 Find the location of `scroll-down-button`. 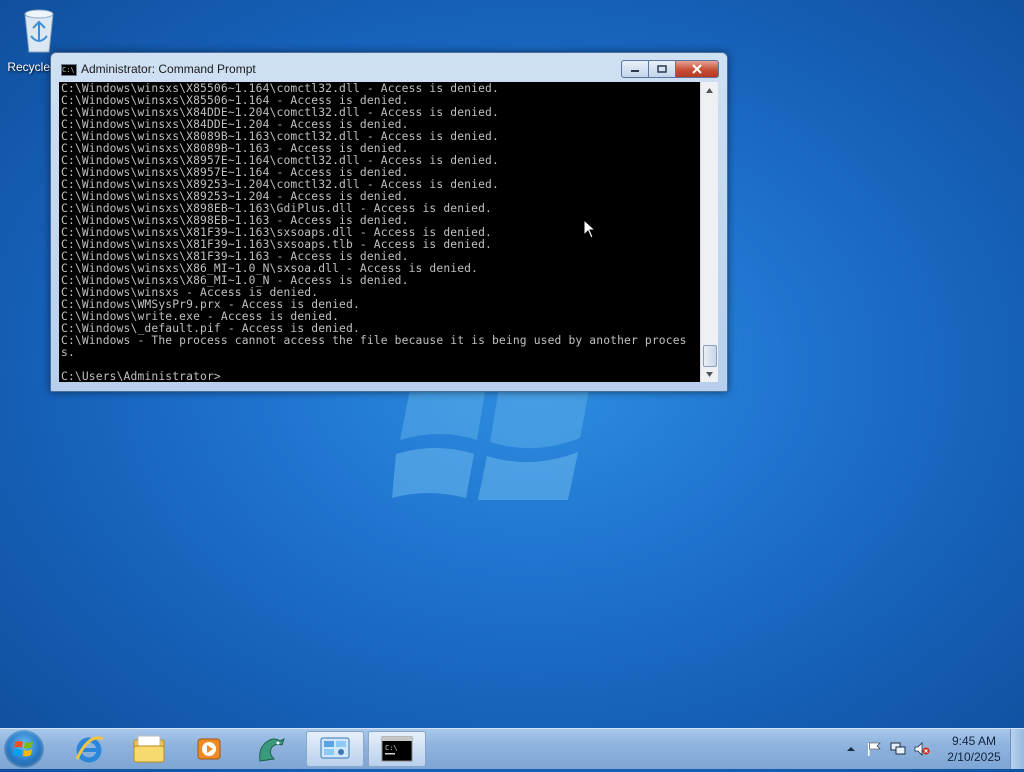

scroll-down-button is located at coordinates (709, 374).